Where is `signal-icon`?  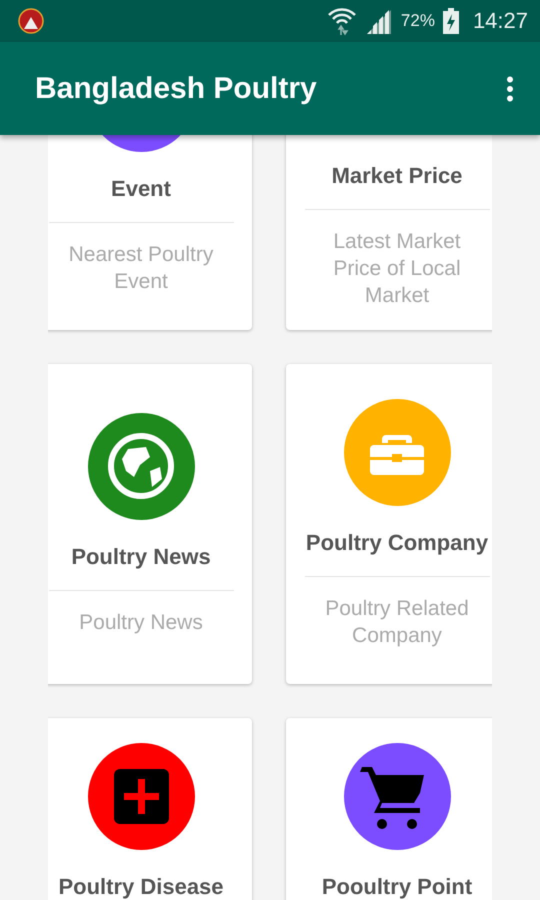 signal-icon is located at coordinates (378, 21).